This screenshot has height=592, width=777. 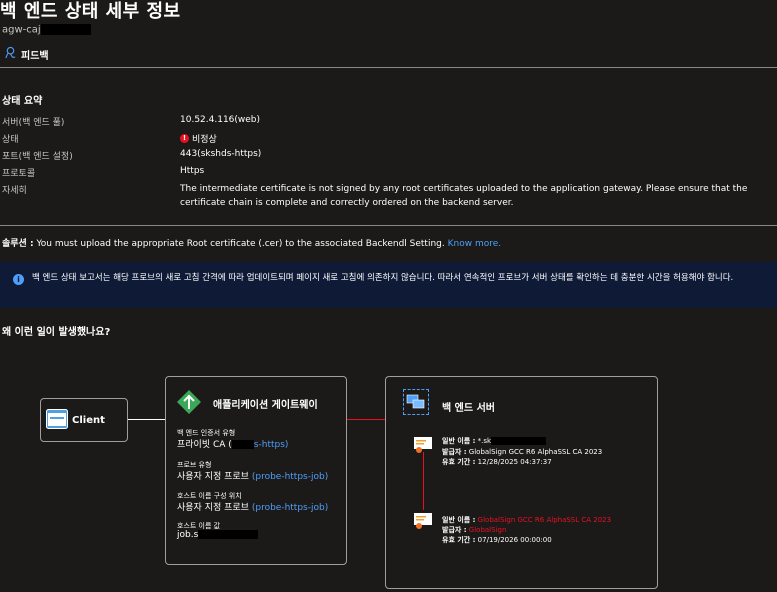 I want to click on cert1-name-value: *.sk, so click(x=484, y=441).